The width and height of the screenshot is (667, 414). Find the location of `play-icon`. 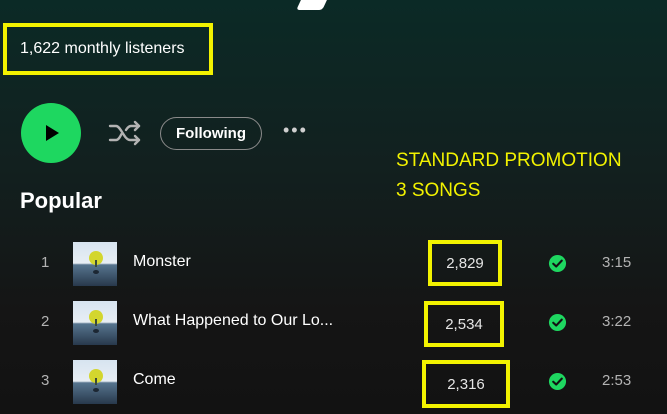

play-icon is located at coordinates (52, 133).